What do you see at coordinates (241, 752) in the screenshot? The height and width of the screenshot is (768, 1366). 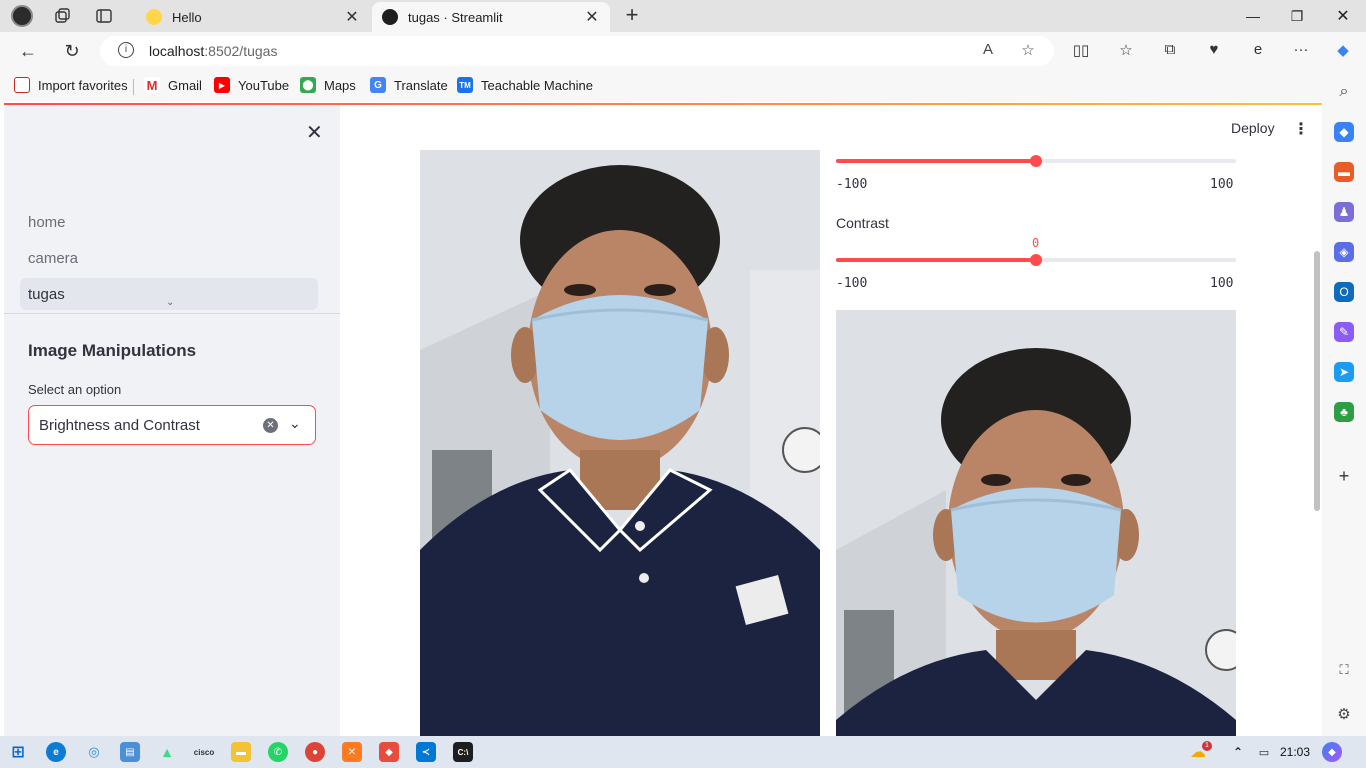 I see `file-explorer-icon: ▬` at bounding box center [241, 752].